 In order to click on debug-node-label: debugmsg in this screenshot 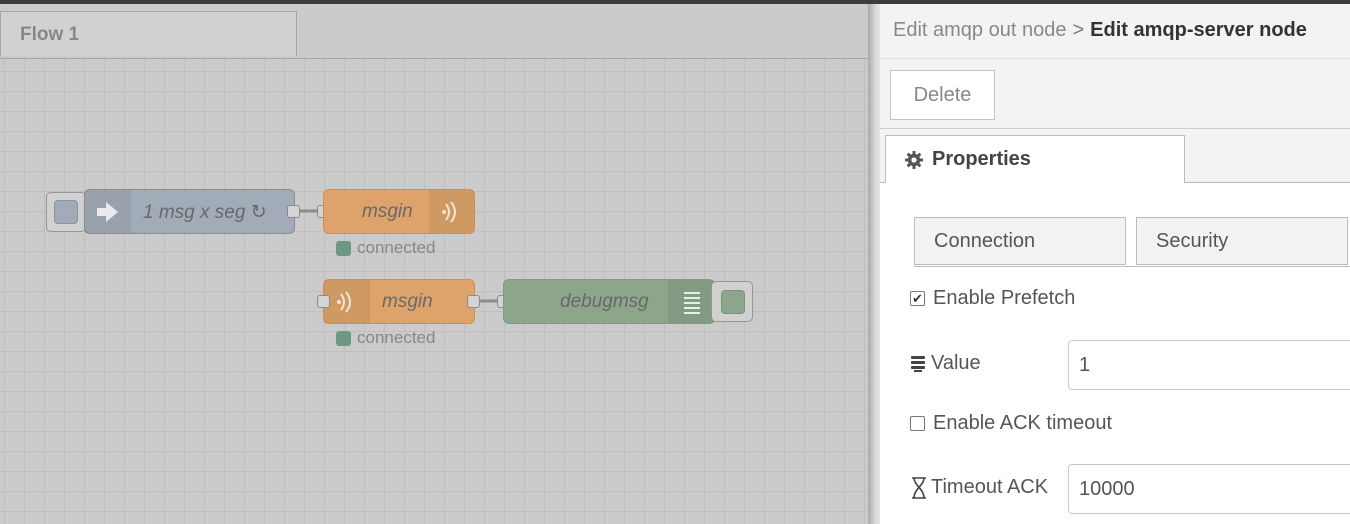, I will do `click(604, 301)`.